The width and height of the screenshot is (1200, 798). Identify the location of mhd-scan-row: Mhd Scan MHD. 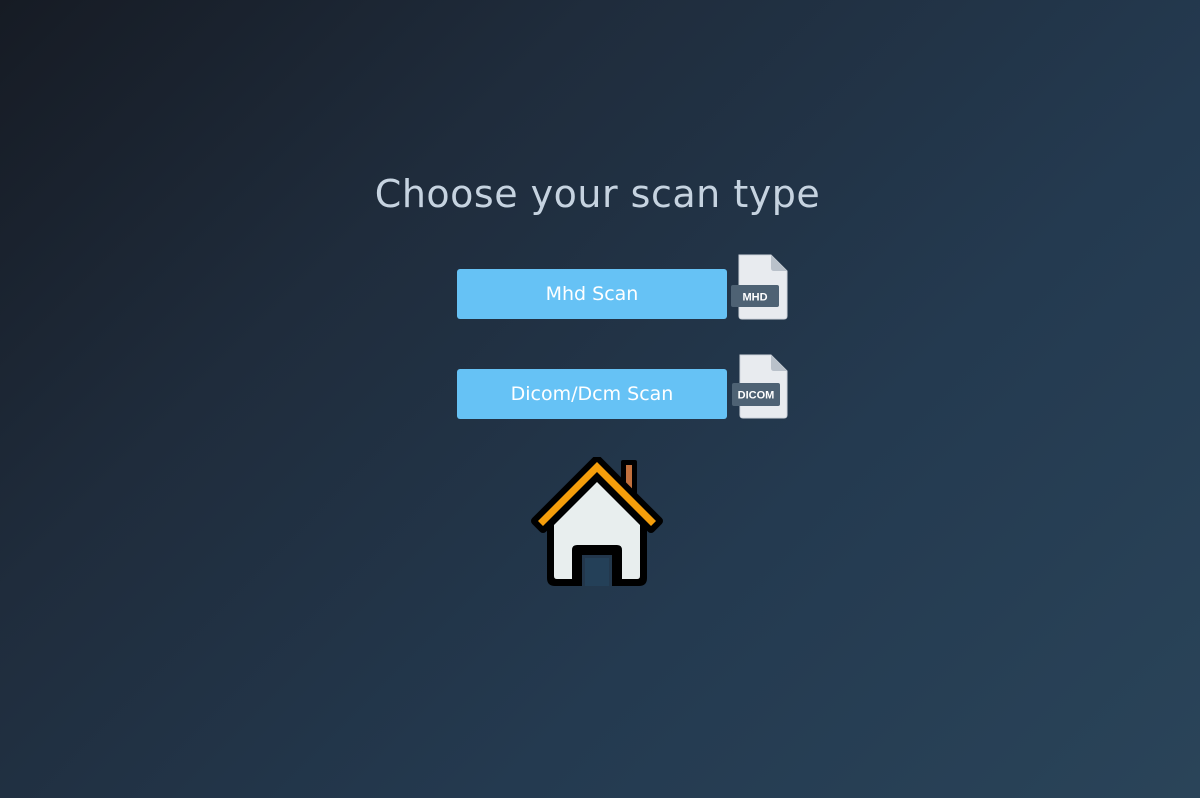
(627, 289).